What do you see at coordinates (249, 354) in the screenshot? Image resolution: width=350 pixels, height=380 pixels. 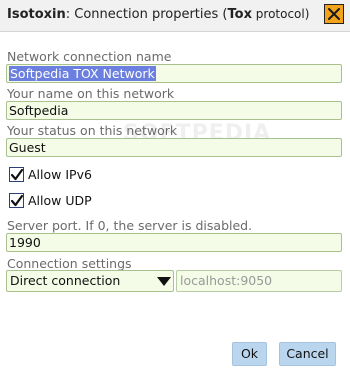 I see `ok-button: Ok` at bounding box center [249, 354].